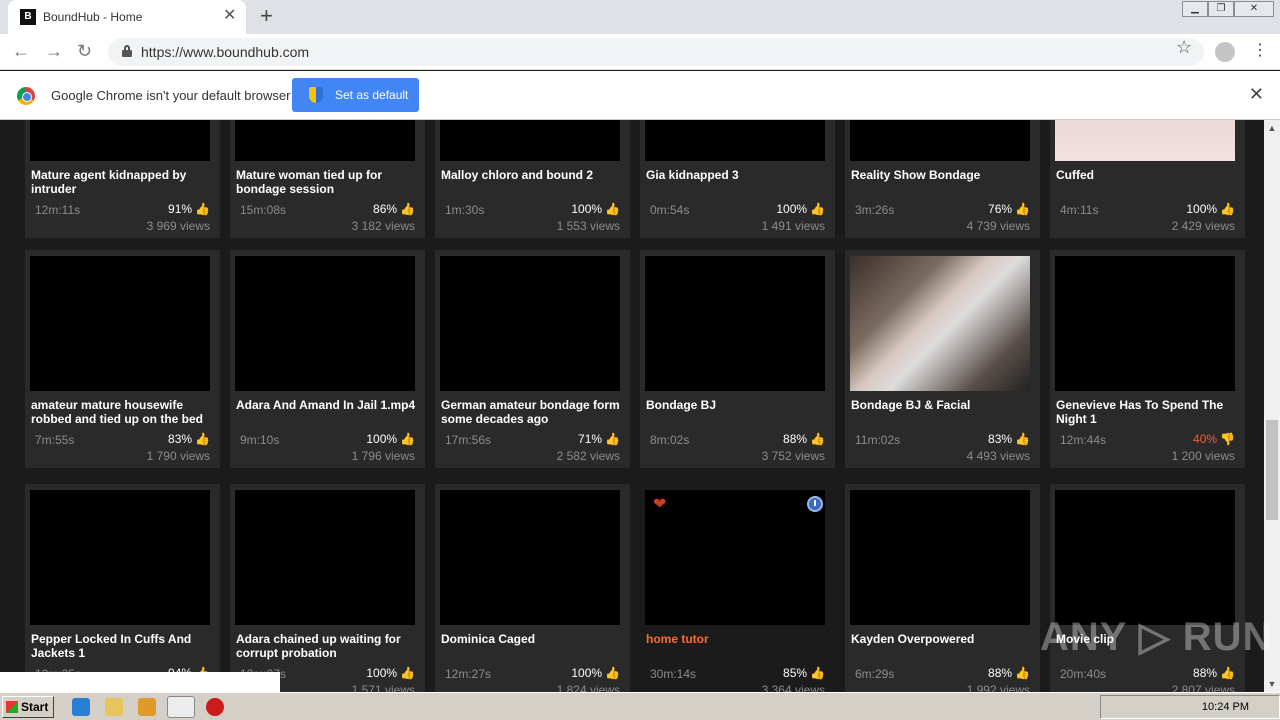 Image resolution: width=1280 pixels, height=720 pixels. Describe the element at coordinates (181, 707) in the screenshot. I see `chrome-taskbar-button` at that location.